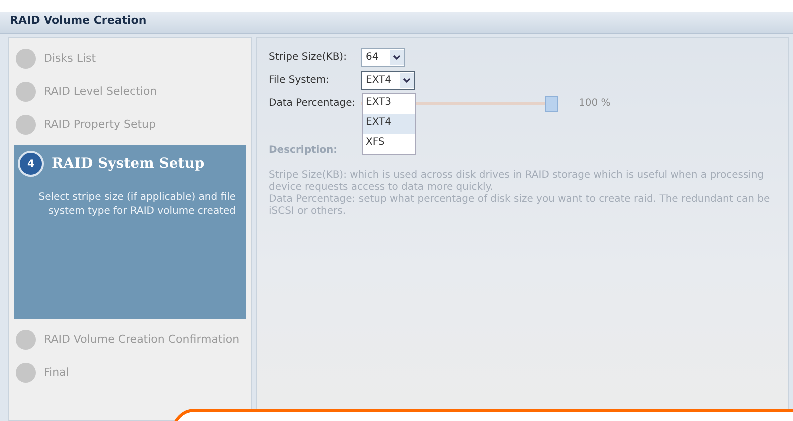 The height and width of the screenshot is (421, 793). I want to click on description-text: Data Percentage: setup what percentage of disk size you want to create raid. The redundant can be iSCSI or others., so click(520, 206).